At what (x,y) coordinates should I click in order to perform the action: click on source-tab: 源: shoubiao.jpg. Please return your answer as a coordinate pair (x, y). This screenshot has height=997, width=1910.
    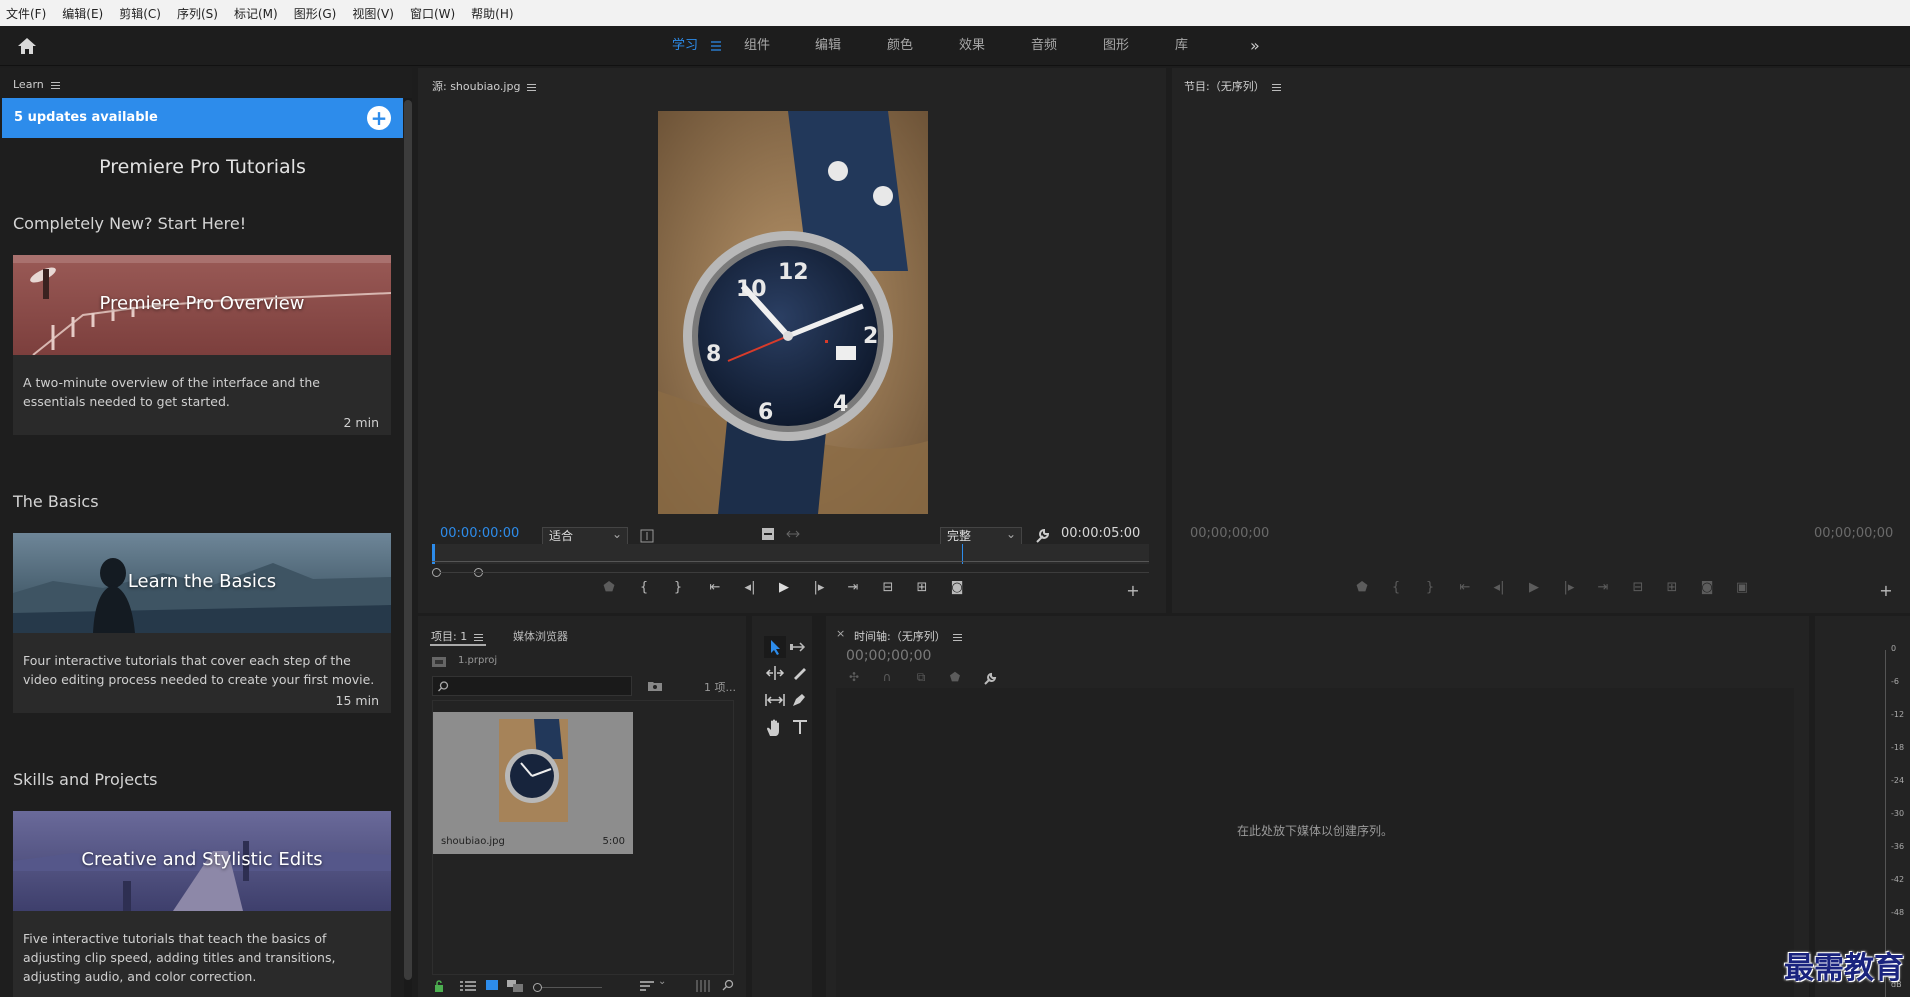
    Looking at the image, I should click on (484, 86).